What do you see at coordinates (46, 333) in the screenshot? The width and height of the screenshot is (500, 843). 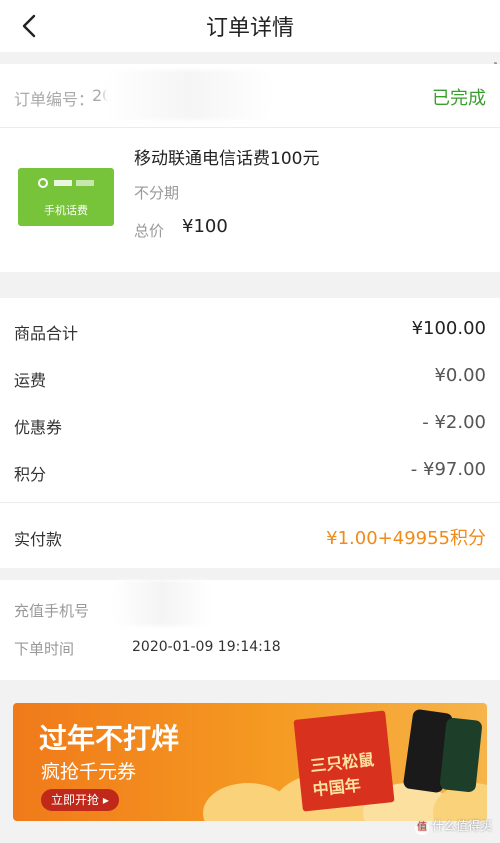 I see `fee-label: 商品合计` at bounding box center [46, 333].